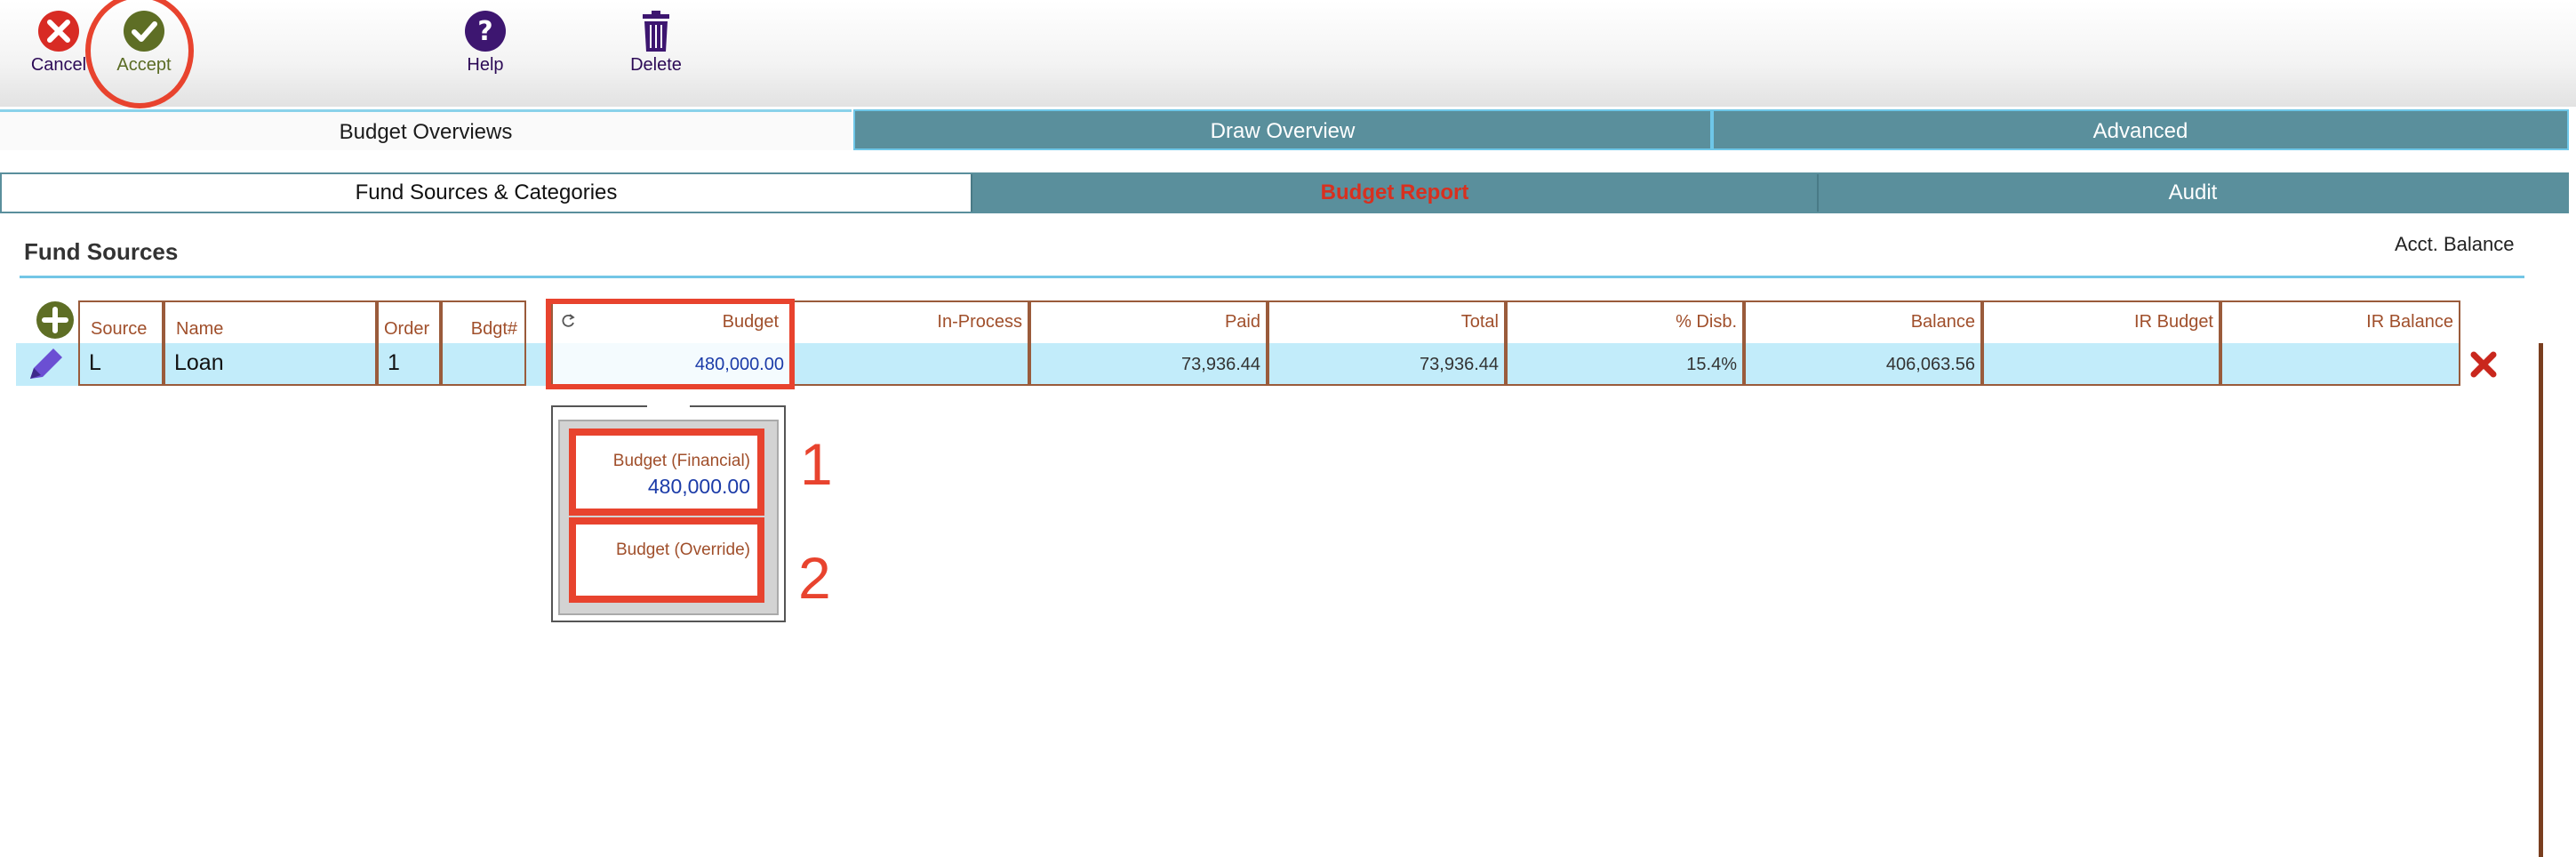 The image size is (2576, 857). Describe the element at coordinates (666, 472) in the screenshot. I see `budget-financial-field: Budget (Financial) 480,000.00` at that location.